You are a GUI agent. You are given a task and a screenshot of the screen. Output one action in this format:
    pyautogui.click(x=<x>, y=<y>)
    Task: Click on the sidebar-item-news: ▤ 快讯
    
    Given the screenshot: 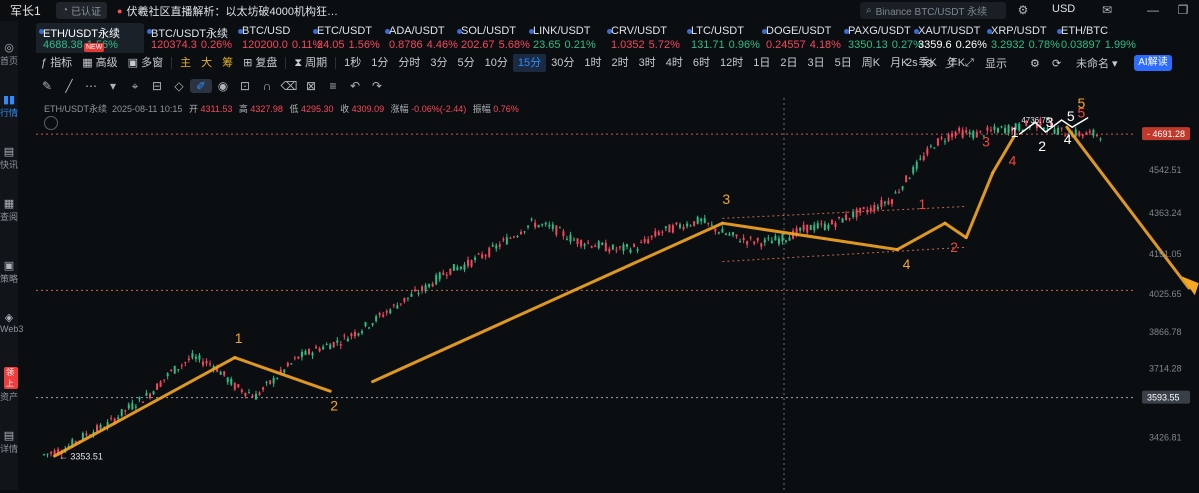 What is the action you would take?
    pyautogui.click(x=9, y=158)
    